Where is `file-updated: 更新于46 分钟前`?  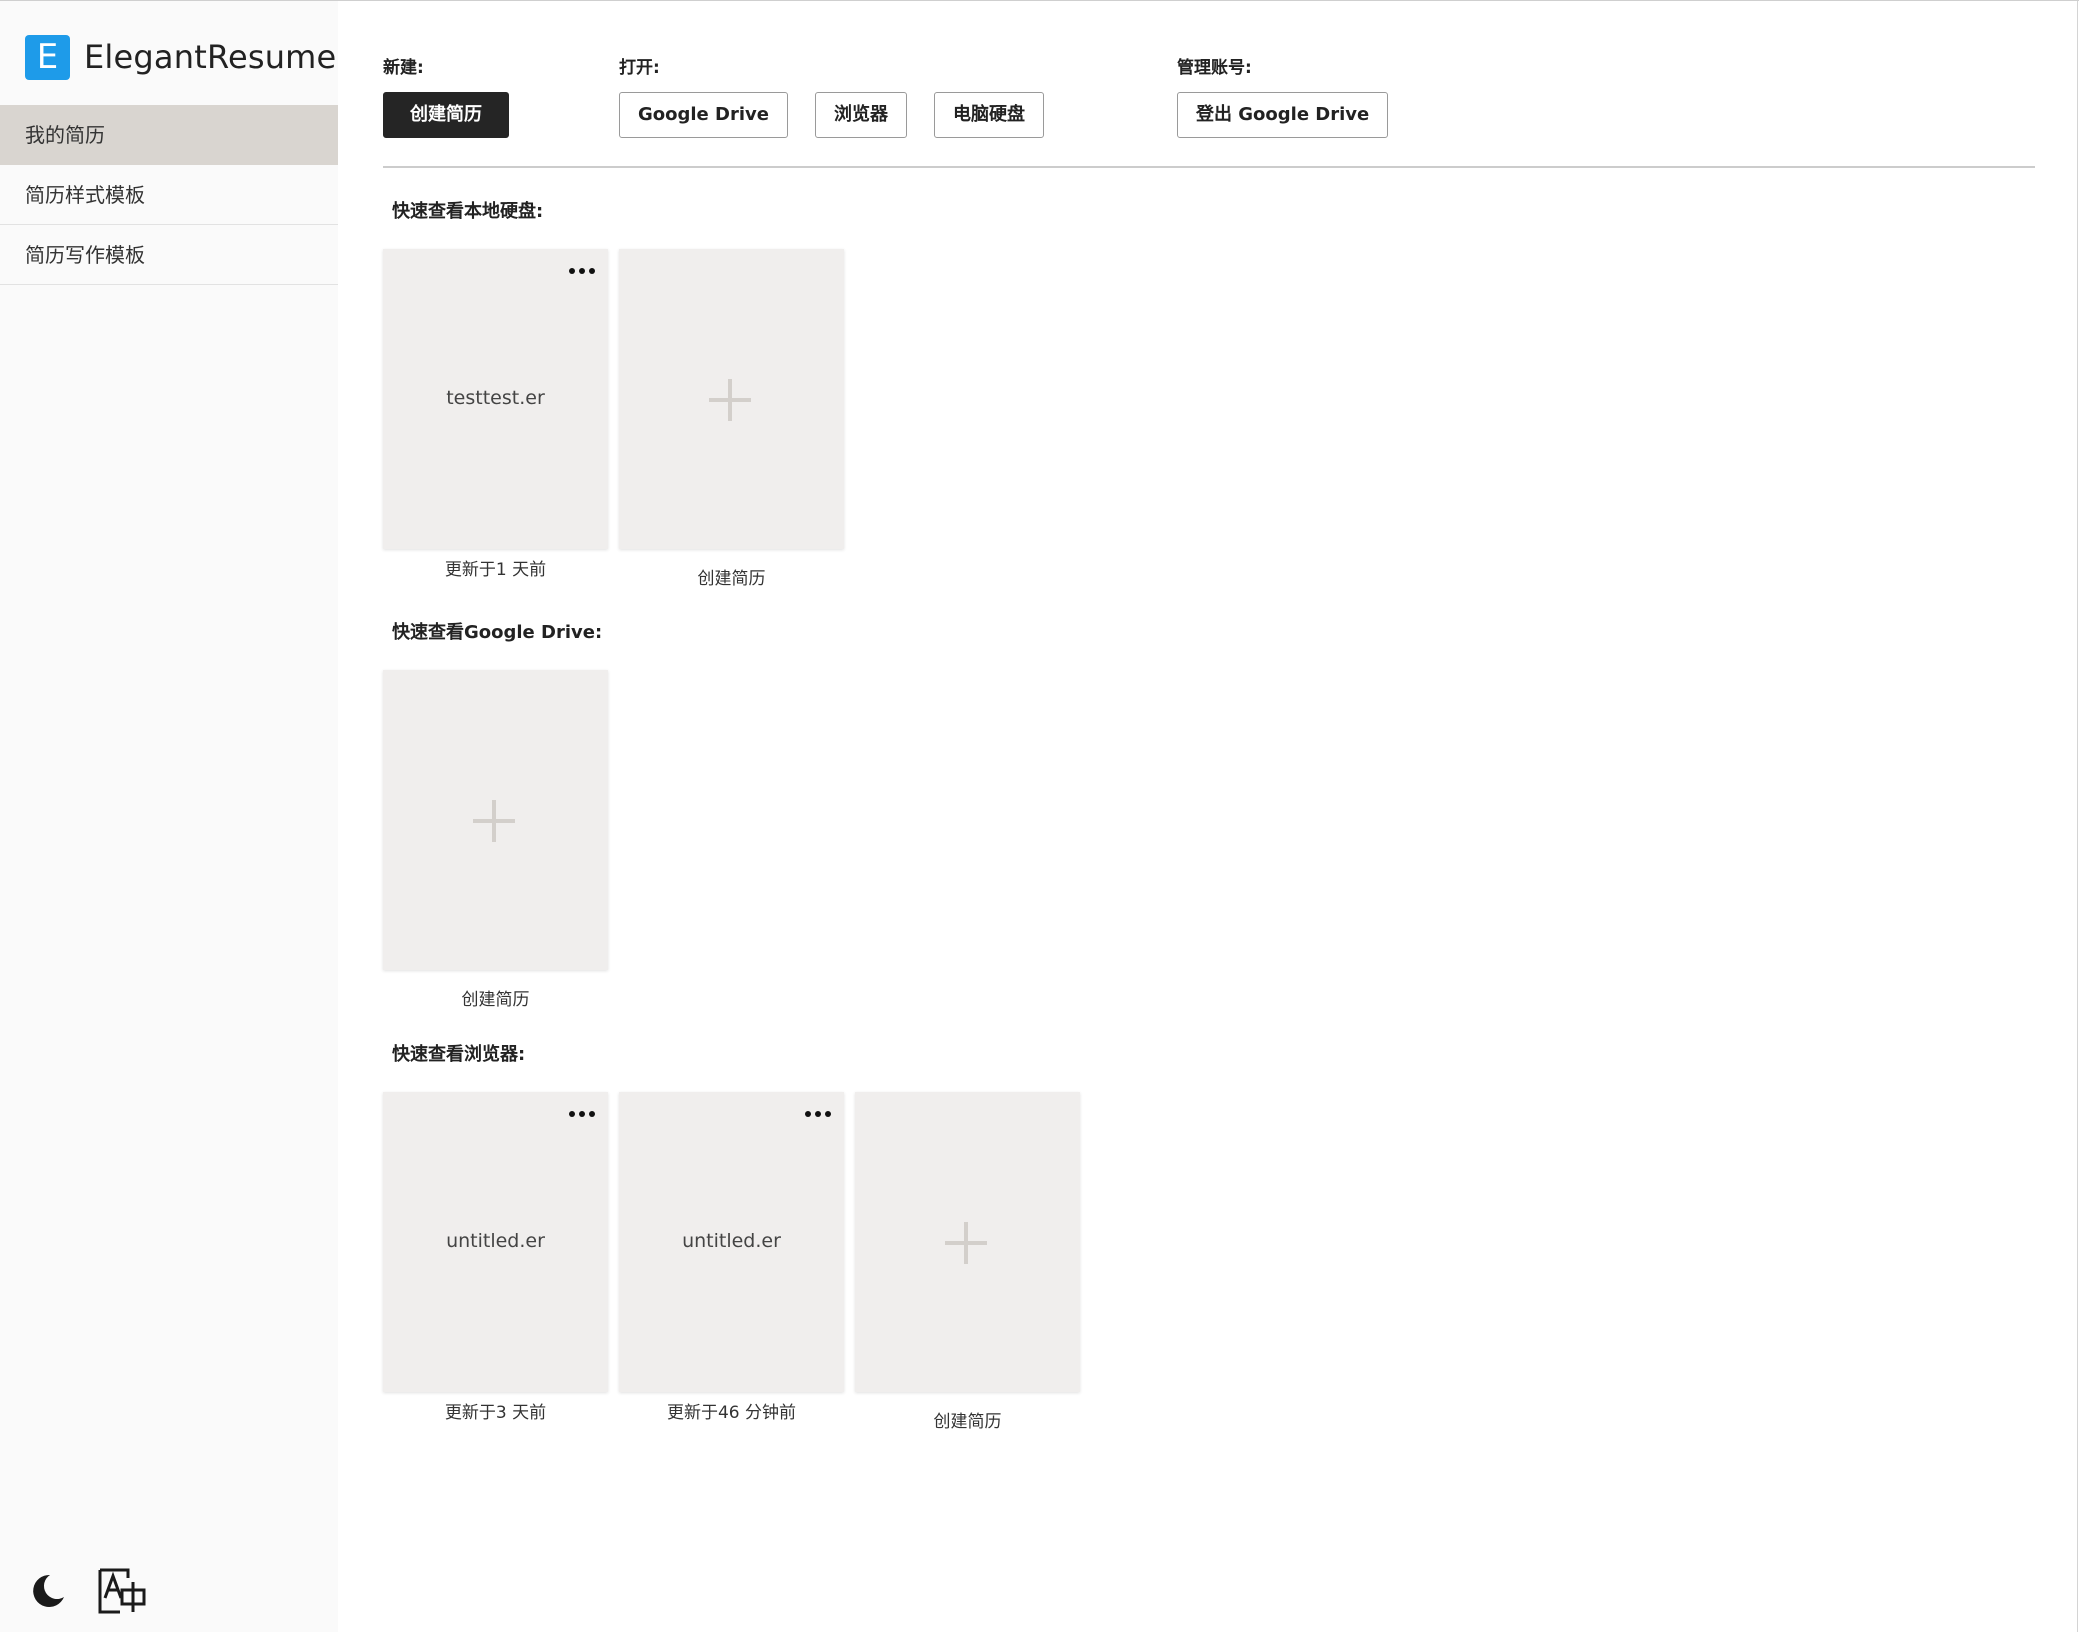 file-updated: 更新于46 分钟前 is located at coordinates (731, 1413).